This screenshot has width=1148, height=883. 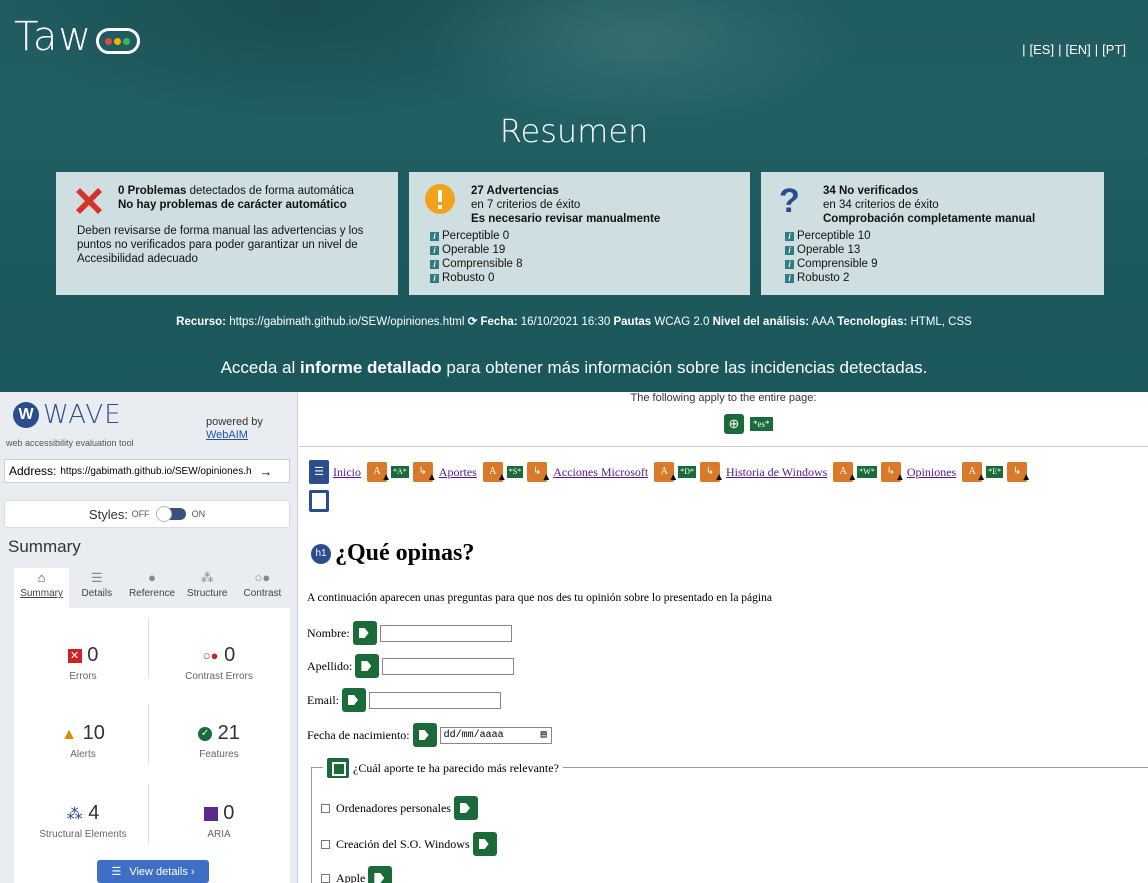 I want to click on accesskey-tag: *D*, so click(x=687, y=472).